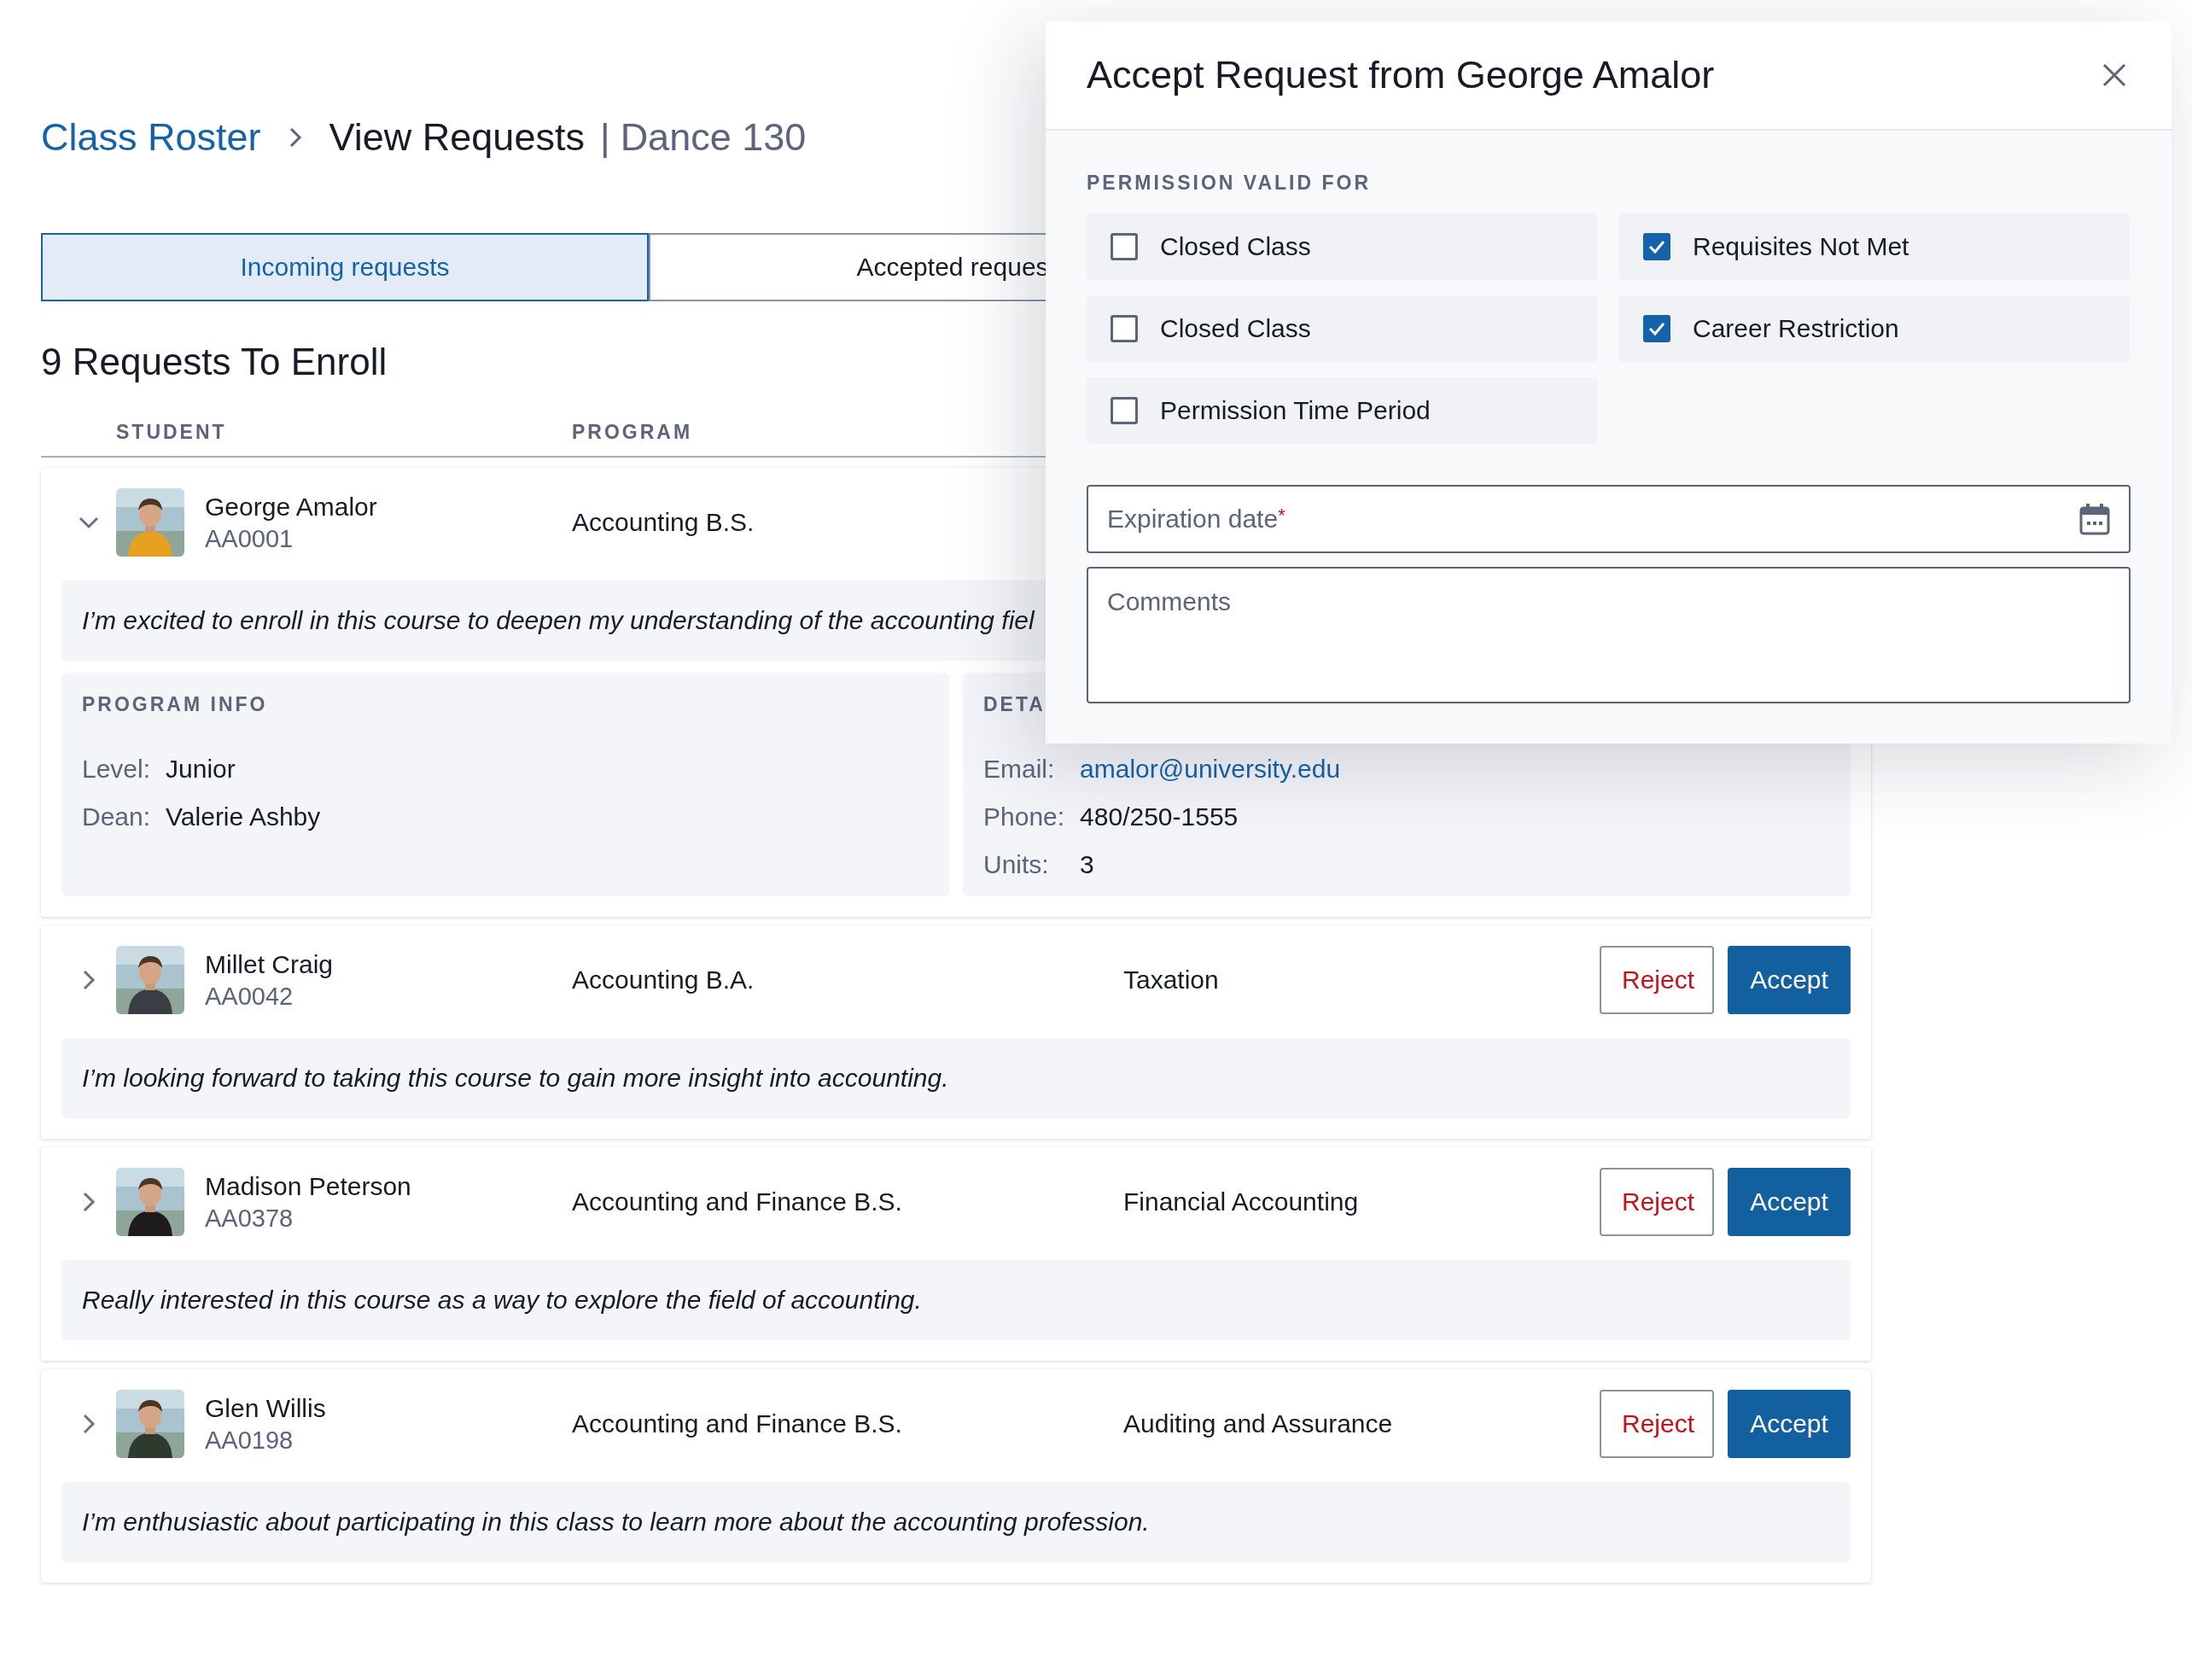  What do you see at coordinates (201, 769) in the screenshot?
I see `field-value: Junior` at bounding box center [201, 769].